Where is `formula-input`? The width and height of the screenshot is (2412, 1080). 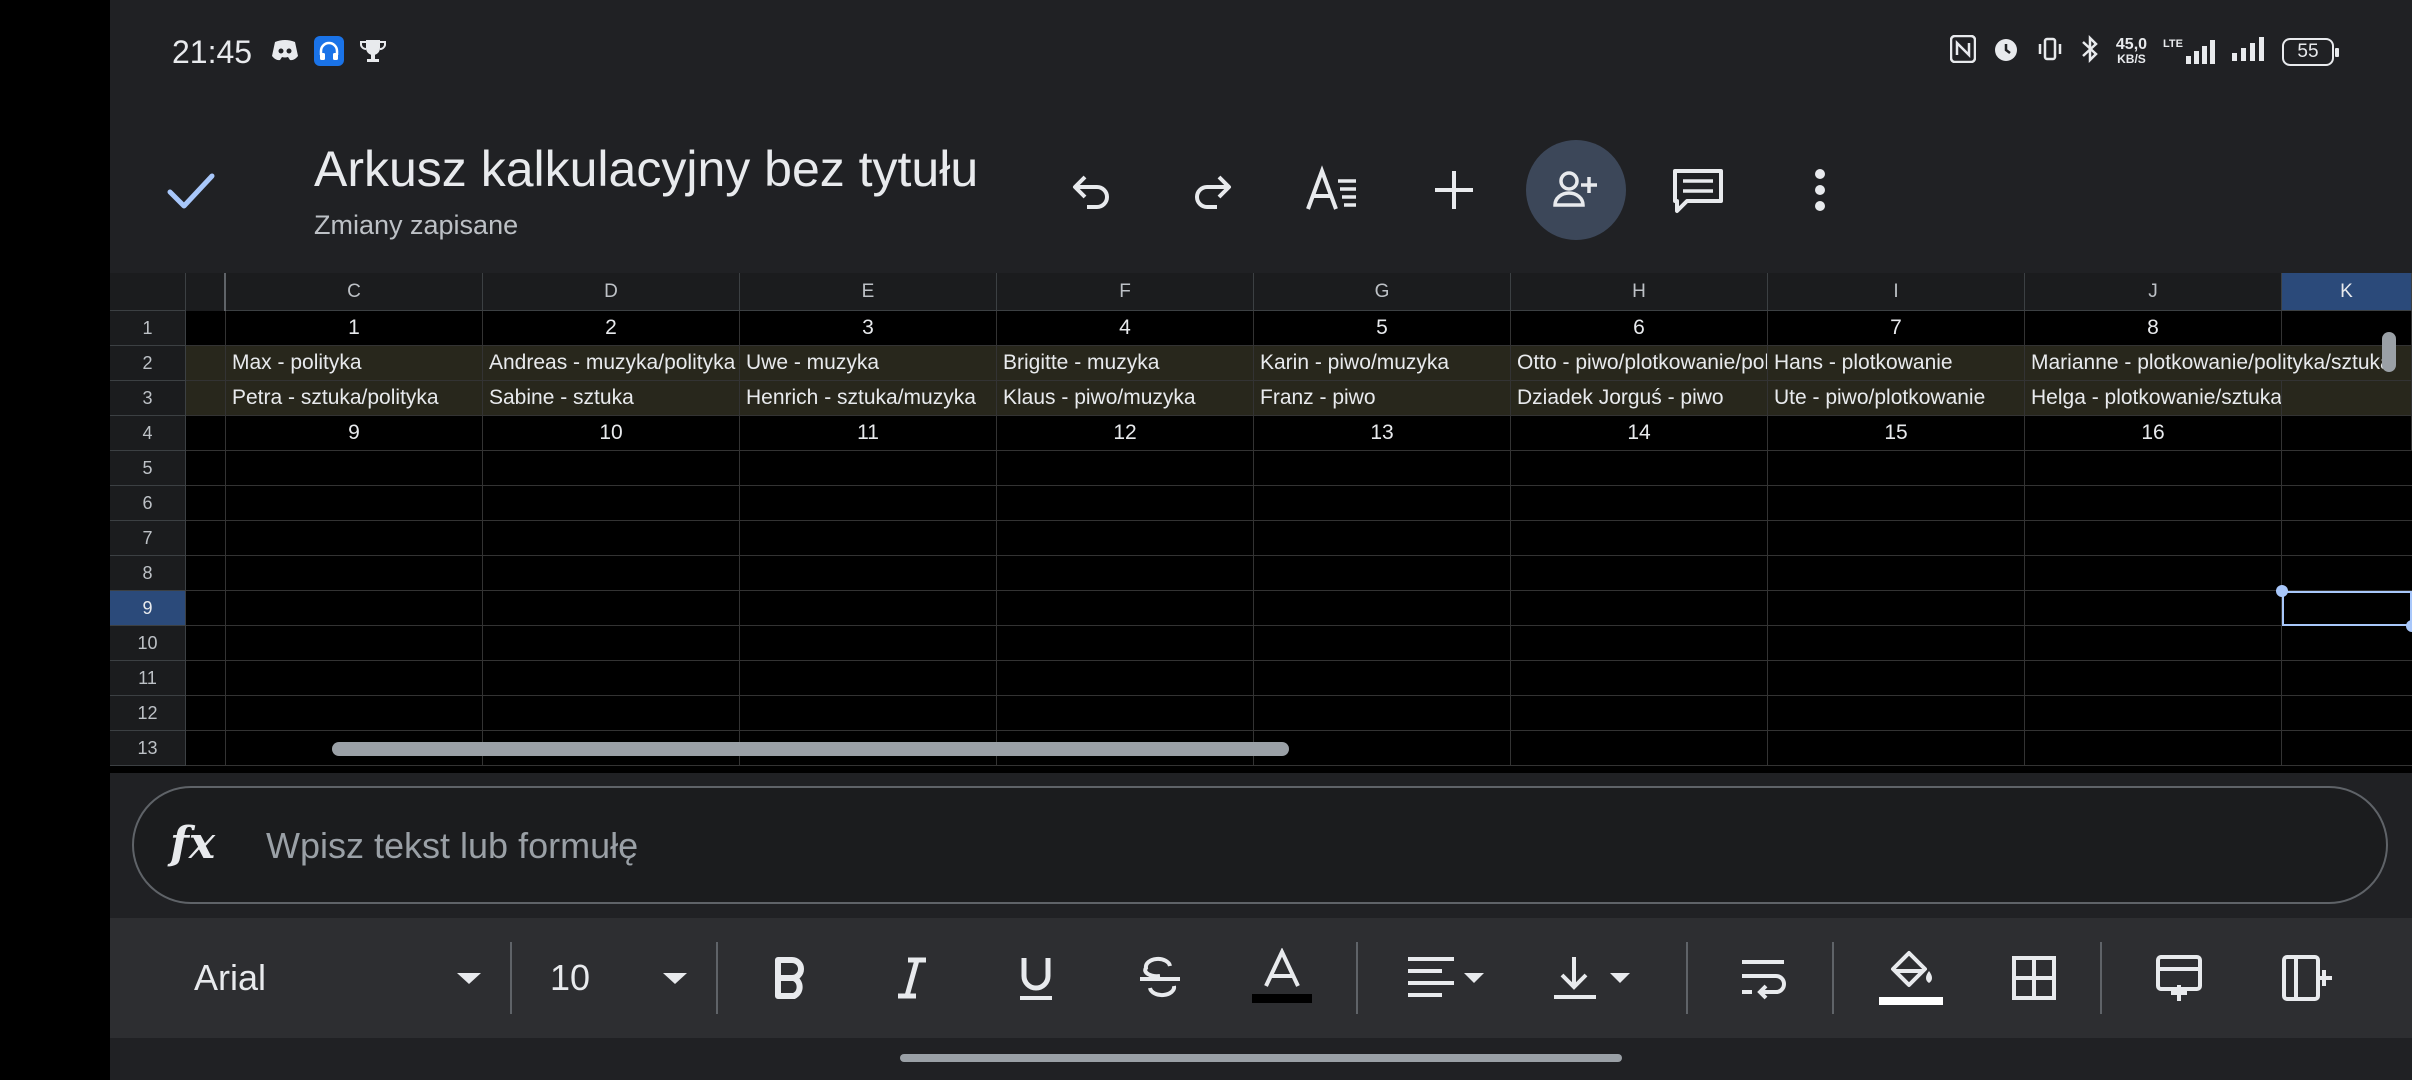
formula-input is located at coordinates (1291, 846).